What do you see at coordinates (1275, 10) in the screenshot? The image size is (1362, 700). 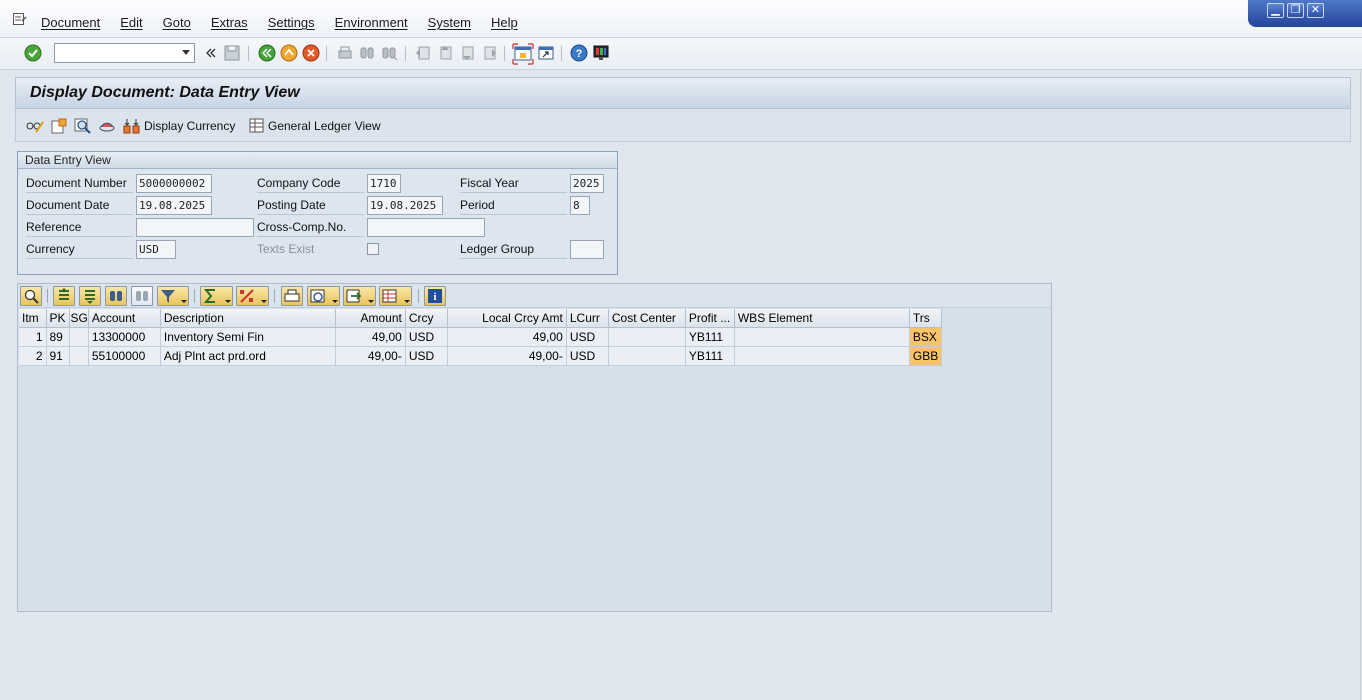 I see `minimize-button: ▁` at bounding box center [1275, 10].